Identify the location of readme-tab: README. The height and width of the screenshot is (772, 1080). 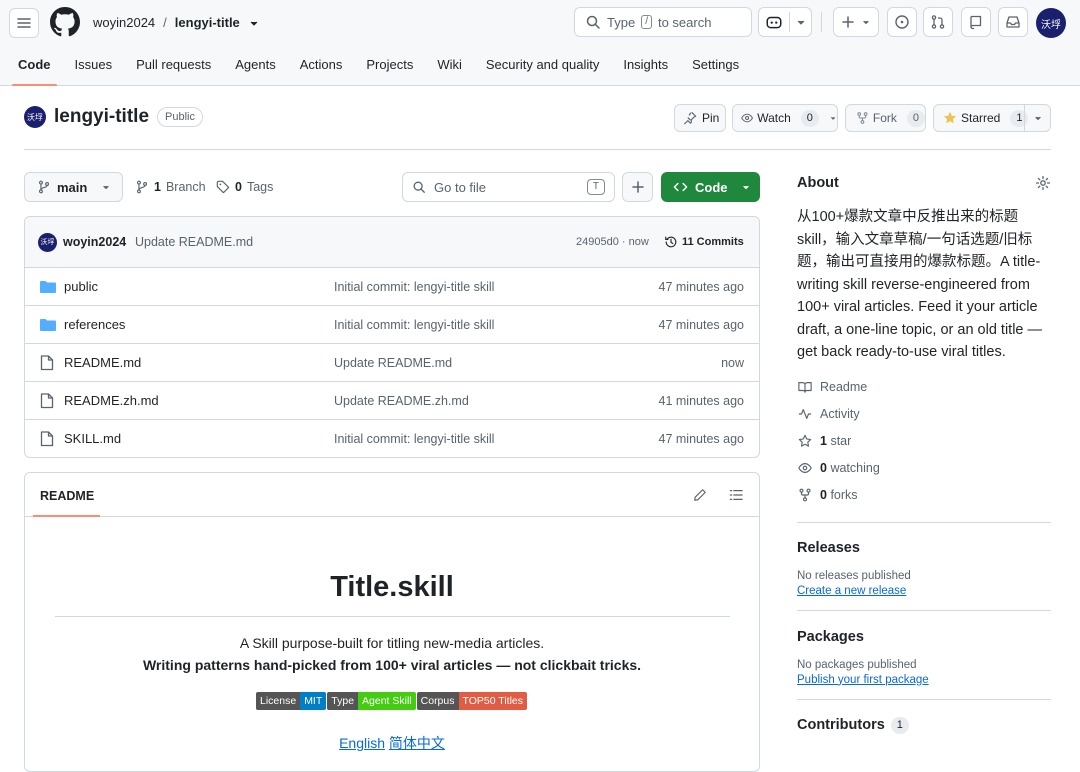
(67, 496).